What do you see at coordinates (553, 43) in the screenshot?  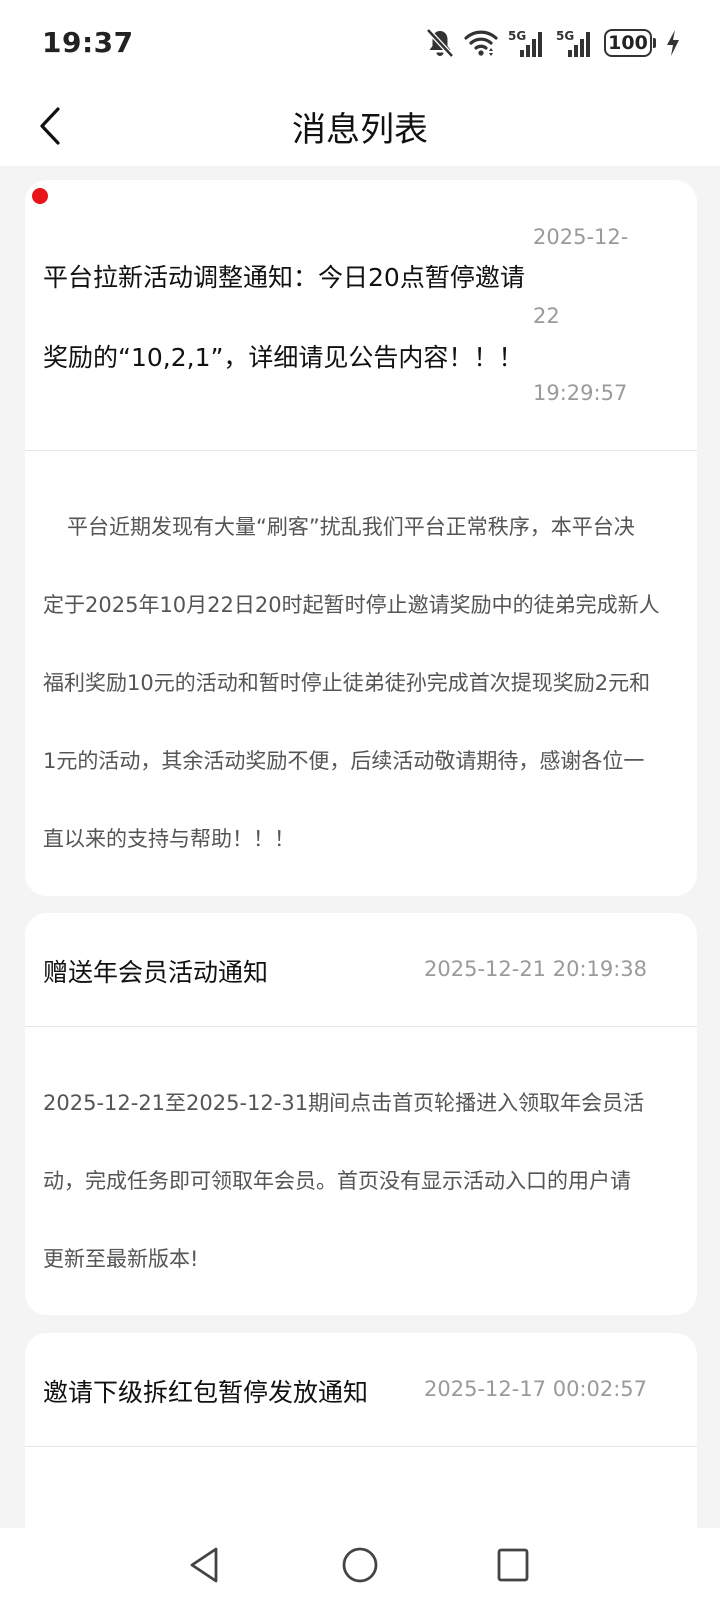 I see `status-icons: 5G 5G 100` at bounding box center [553, 43].